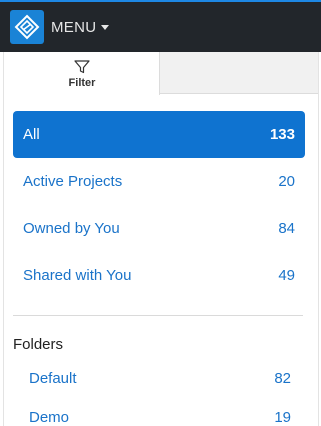  I want to click on filter-shared-with-you: Shared with You 49, so click(159, 275).